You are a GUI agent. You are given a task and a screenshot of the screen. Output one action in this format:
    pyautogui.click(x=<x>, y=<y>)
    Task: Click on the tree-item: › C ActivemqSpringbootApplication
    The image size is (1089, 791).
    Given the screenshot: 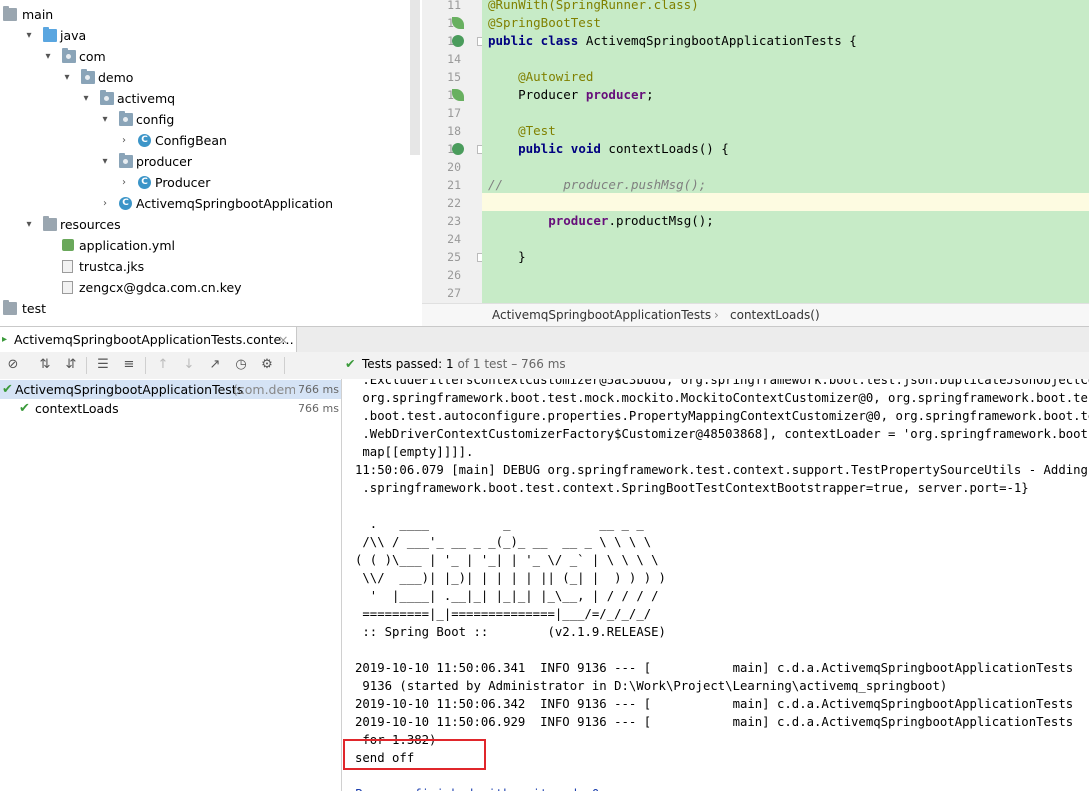 What is the action you would take?
    pyautogui.click(x=210, y=203)
    